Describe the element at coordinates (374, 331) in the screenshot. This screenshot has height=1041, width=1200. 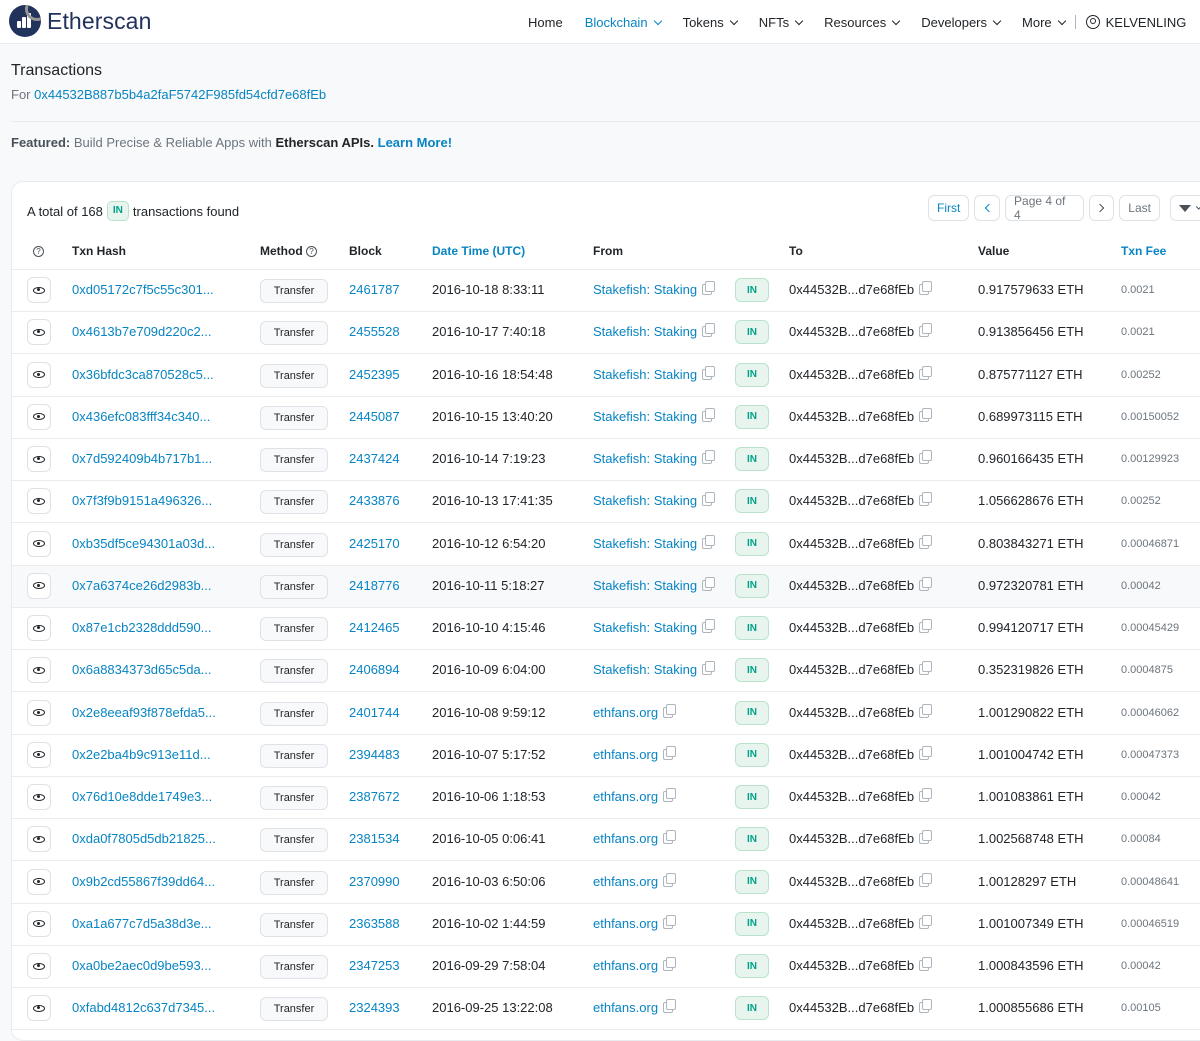
I see `block-link: 2455528` at that location.